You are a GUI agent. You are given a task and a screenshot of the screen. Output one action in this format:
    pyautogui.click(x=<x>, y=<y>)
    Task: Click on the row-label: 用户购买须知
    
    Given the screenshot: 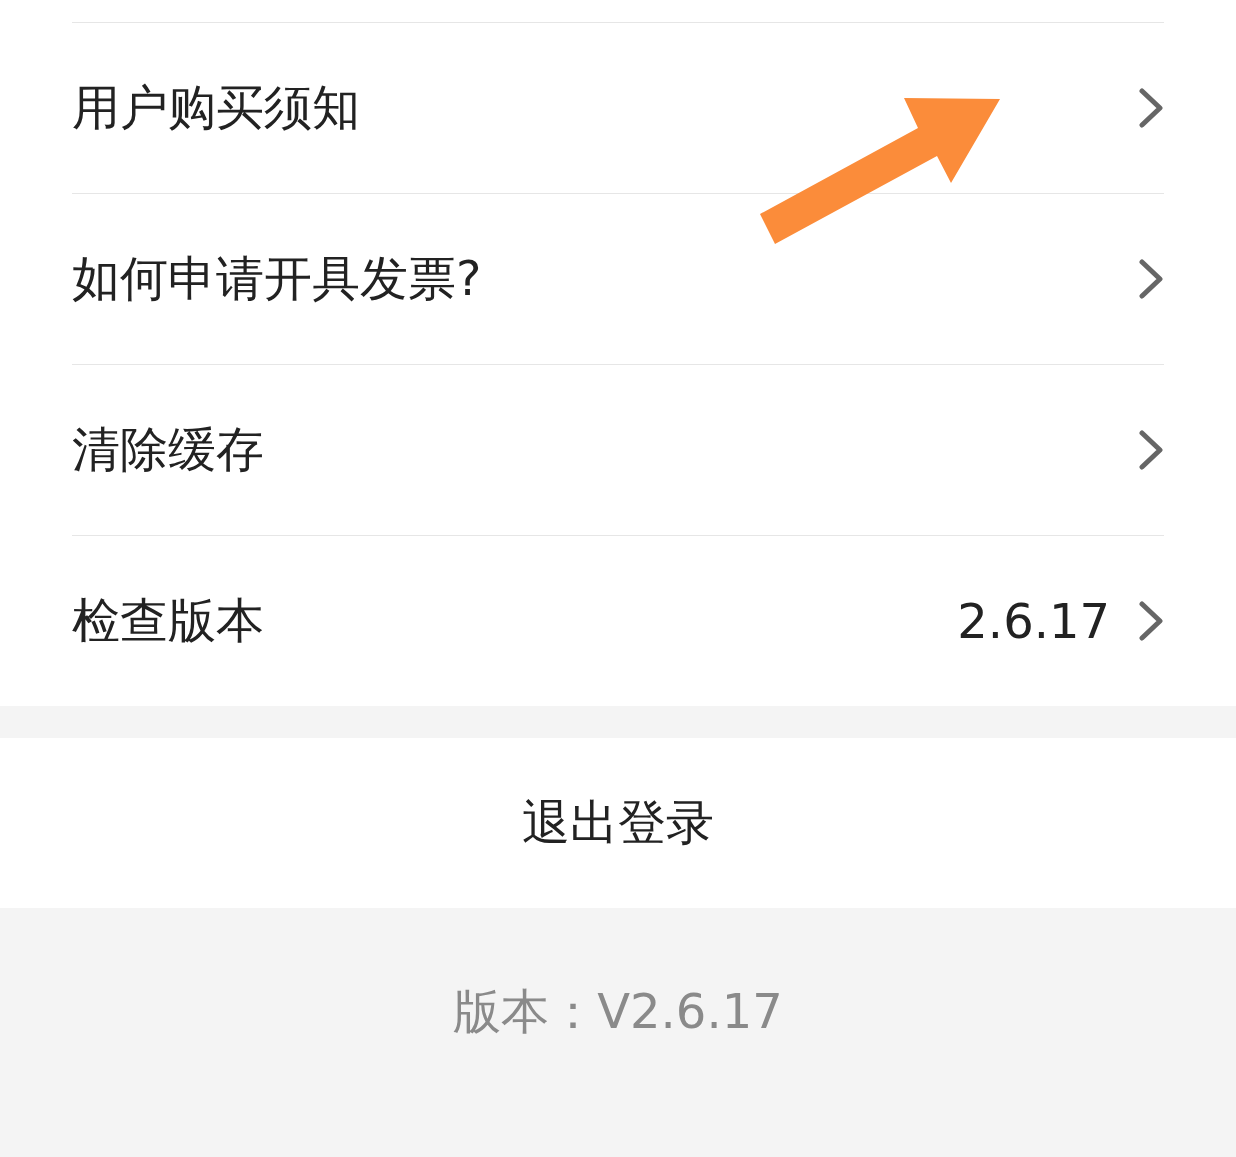 What is the action you would take?
    pyautogui.click(x=216, y=107)
    